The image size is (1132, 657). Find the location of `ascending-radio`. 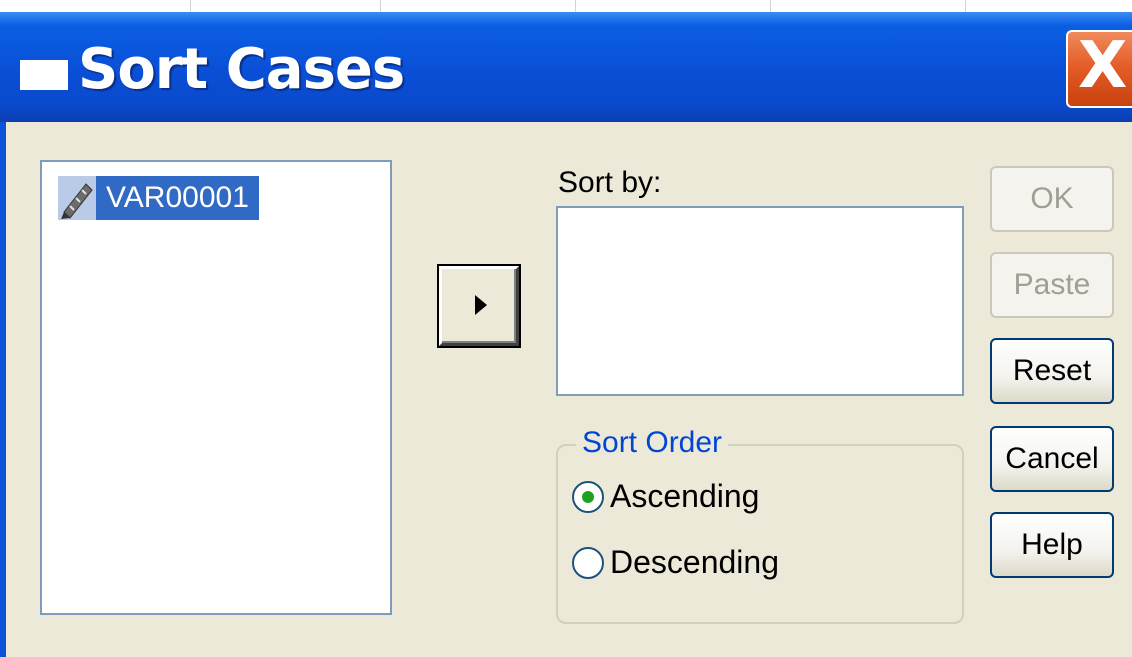

ascending-radio is located at coordinates (588, 496).